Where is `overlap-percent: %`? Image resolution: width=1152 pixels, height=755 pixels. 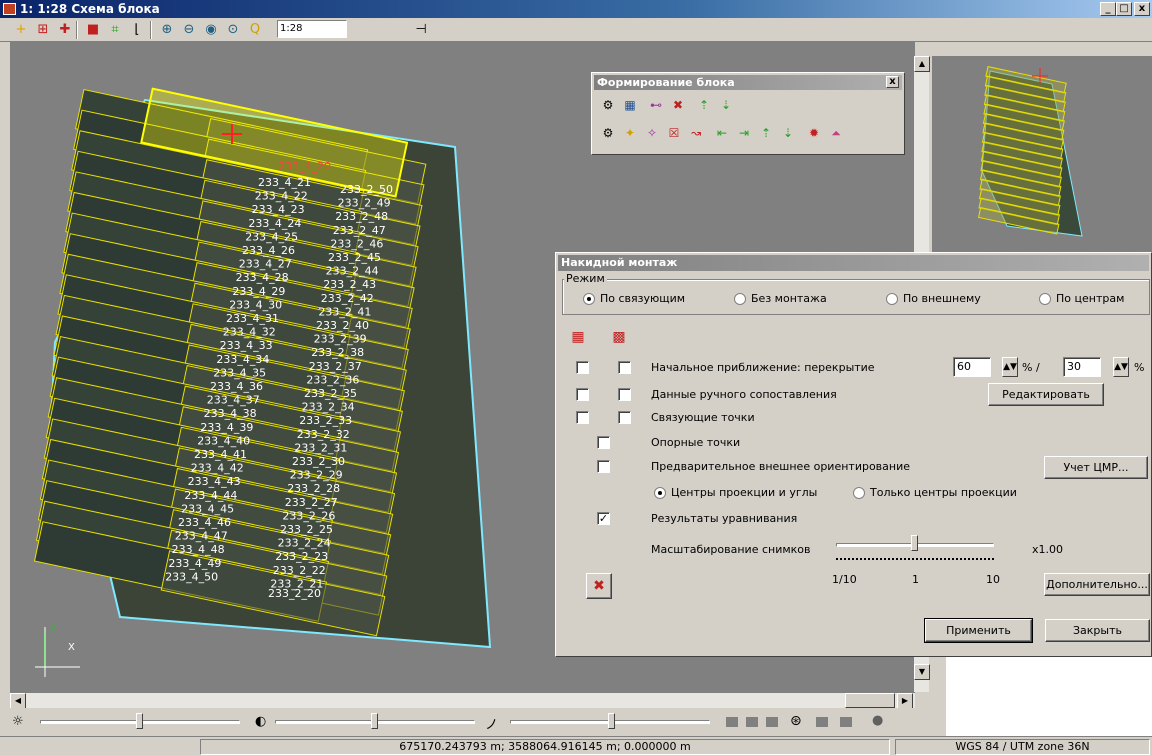 overlap-percent: % is located at coordinates (1139, 367).